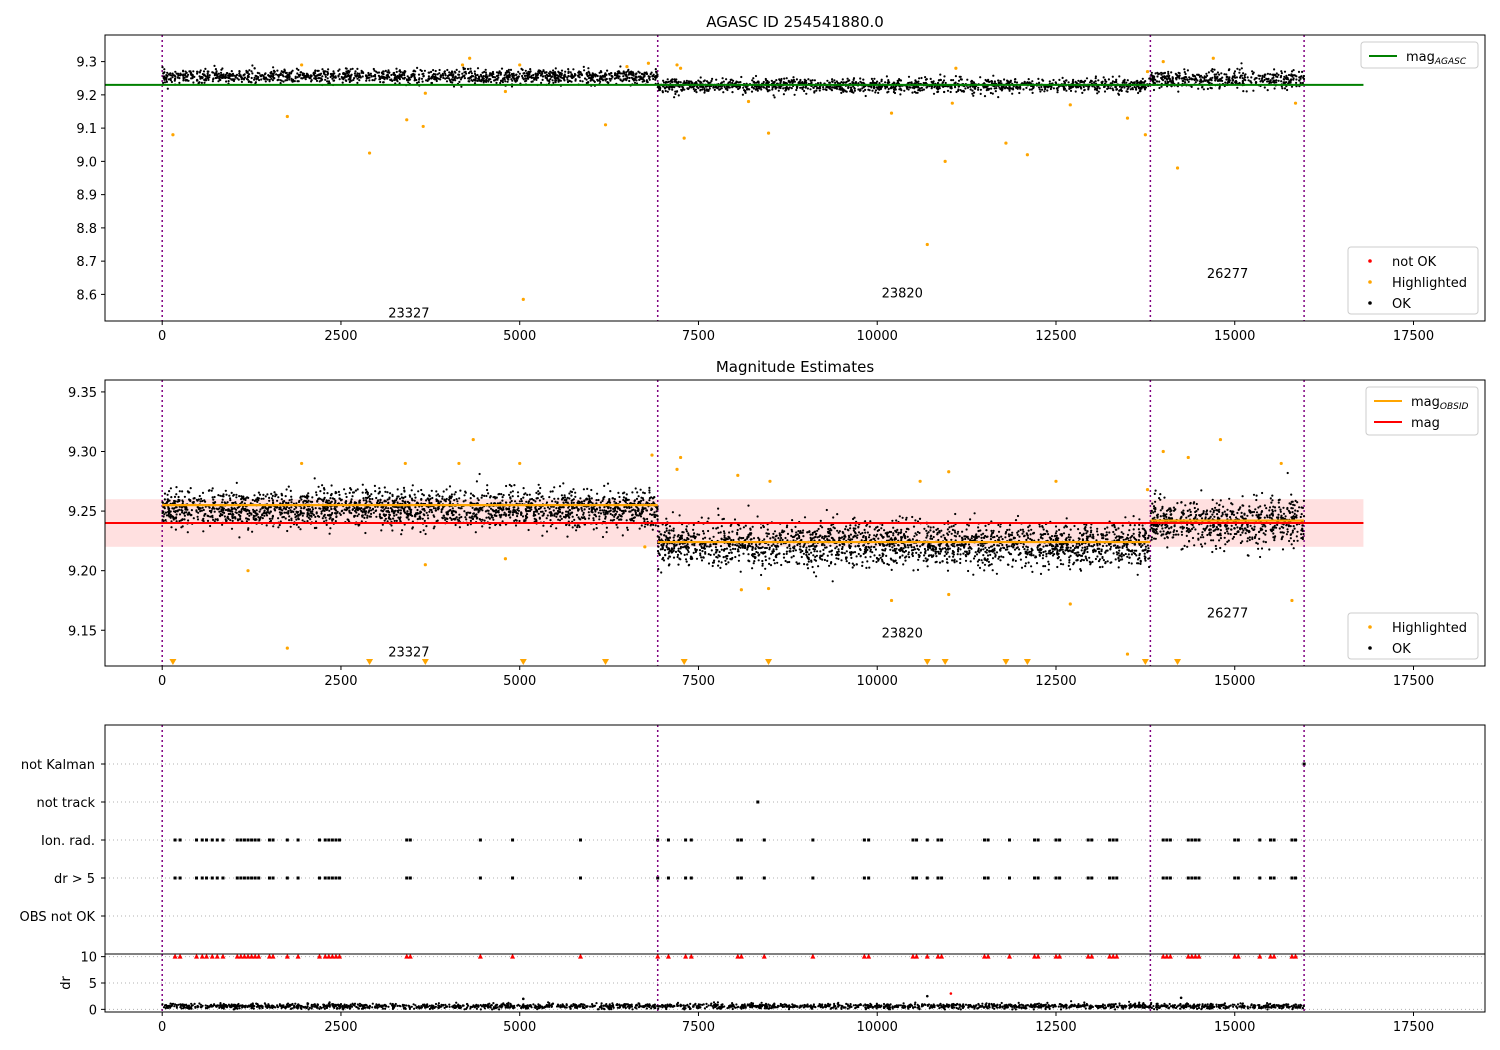 This screenshot has height=1050, width=1500. What do you see at coordinates (795, 367) in the screenshot?
I see `panel-title: Magnitude Estimates` at bounding box center [795, 367].